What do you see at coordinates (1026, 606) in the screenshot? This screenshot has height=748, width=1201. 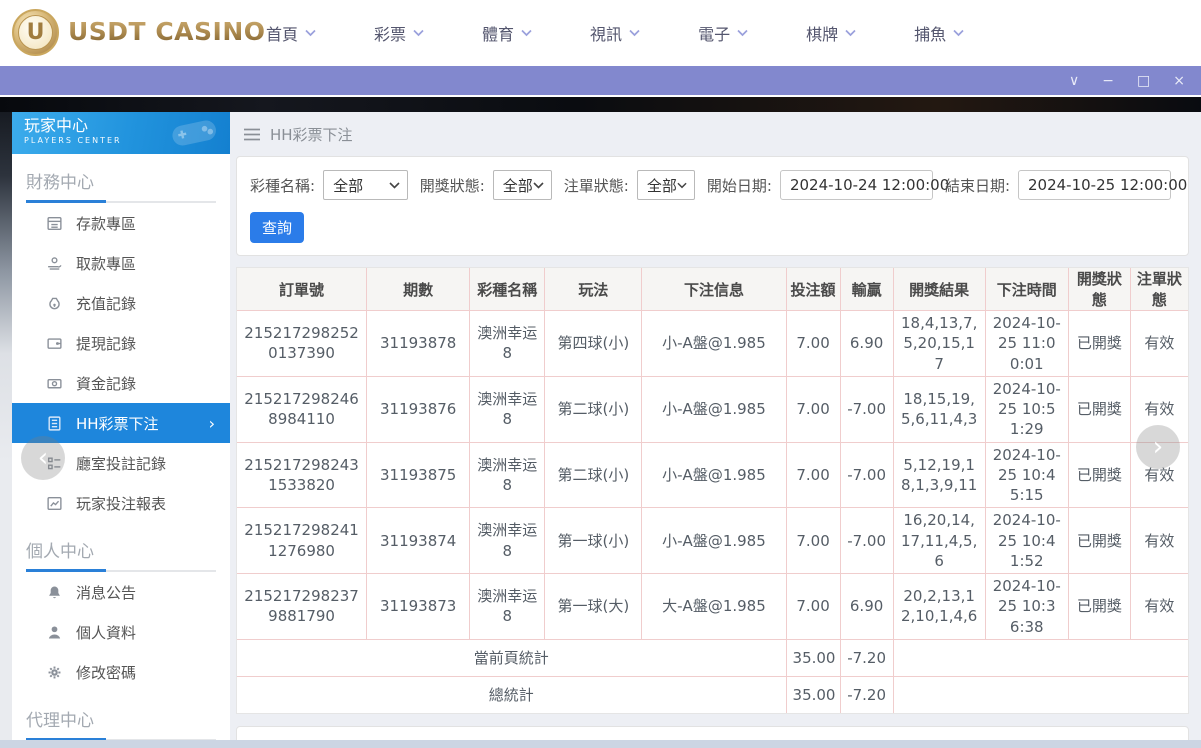 I see `table-cell: 2024-10-25 10:36:38` at bounding box center [1026, 606].